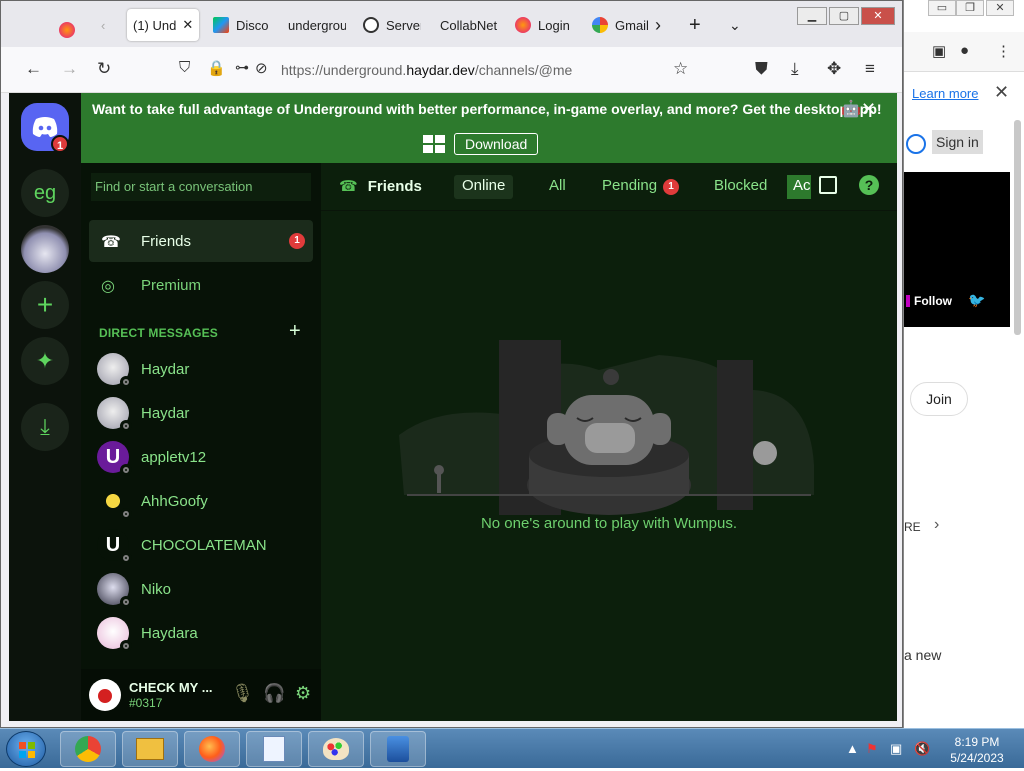  I want to click on mute-microphone-icon: 🎙, so click(242, 693).